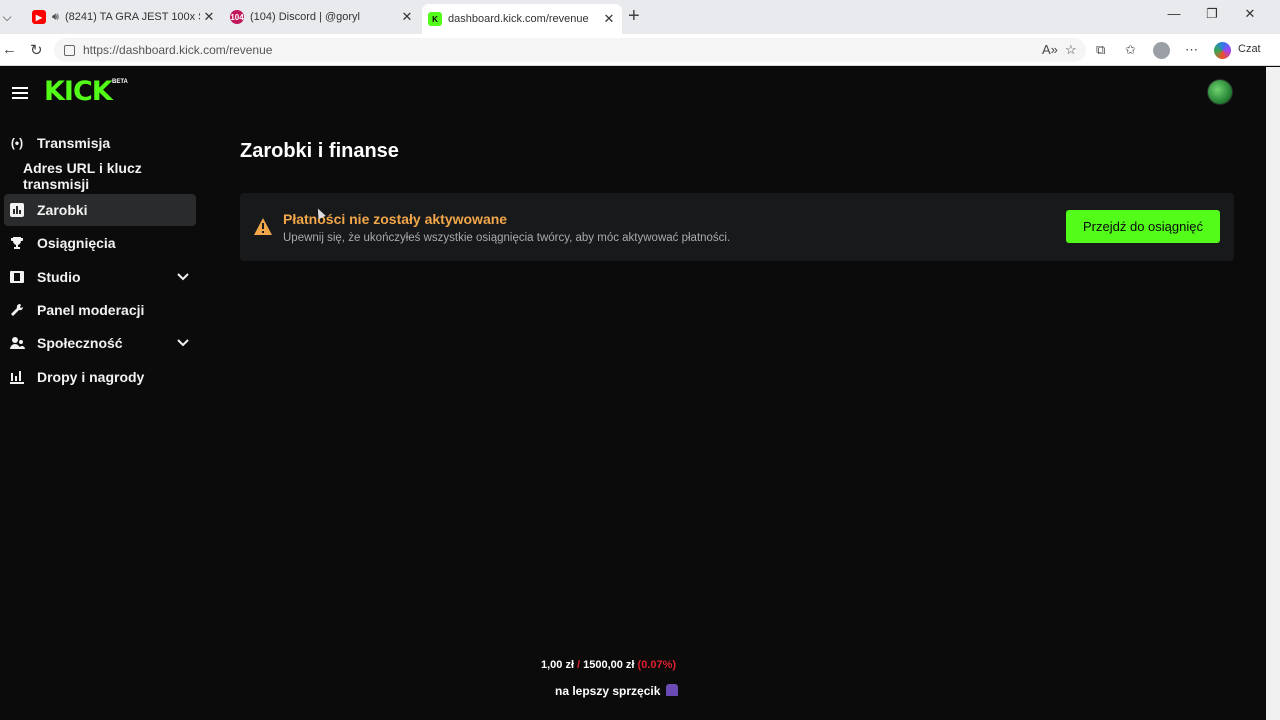 The height and width of the screenshot is (720, 1280). Describe the element at coordinates (17, 143) in the screenshot. I see `broadcast-icon: (•)` at that location.